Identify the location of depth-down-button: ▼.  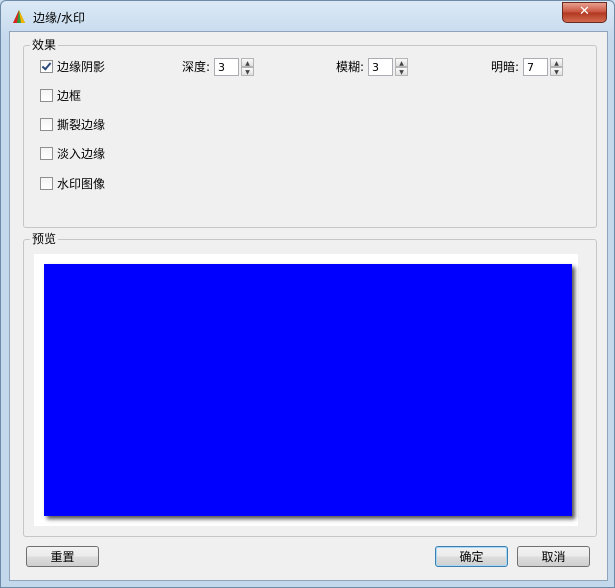
(248, 71).